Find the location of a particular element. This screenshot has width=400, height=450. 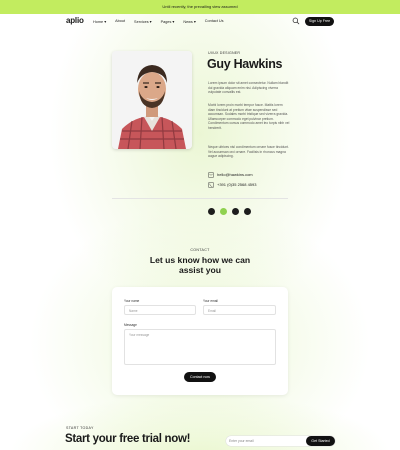

profile-photo is located at coordinates (152, 100).